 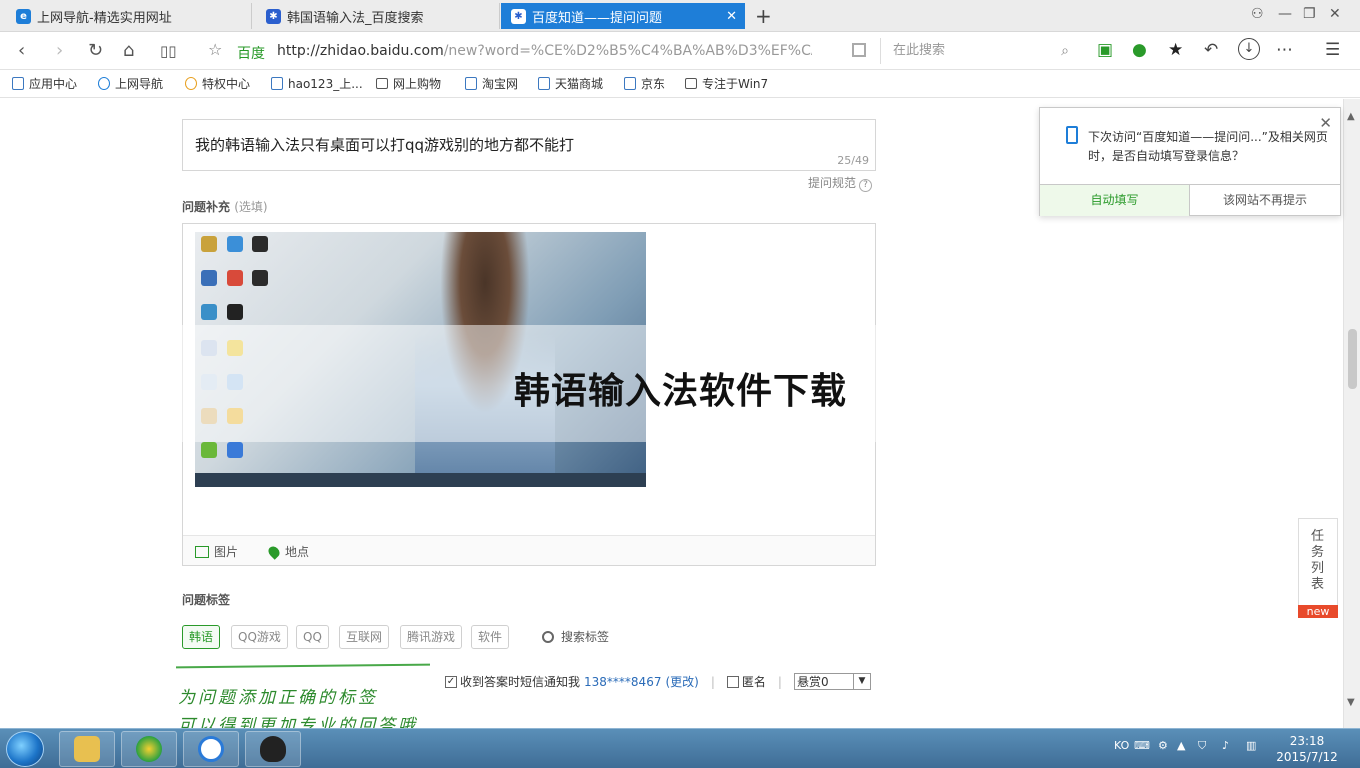 I want to click on download-icon: ↓, so click(x=1249, y=49).